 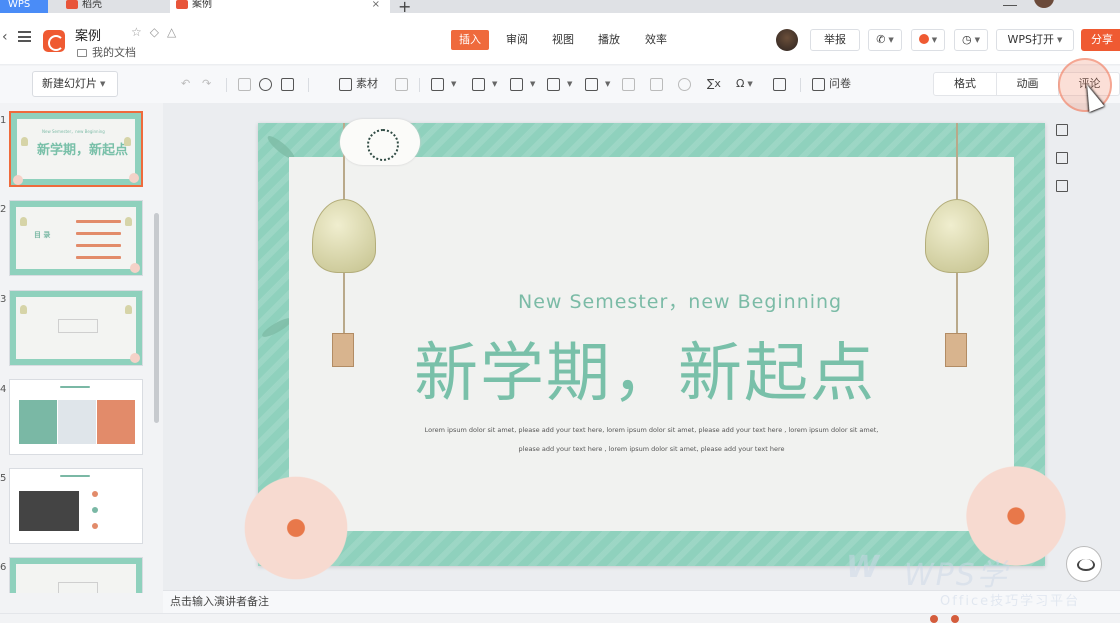 I want to click on tab-document: 案例 ×, so click(x=280, y=6).